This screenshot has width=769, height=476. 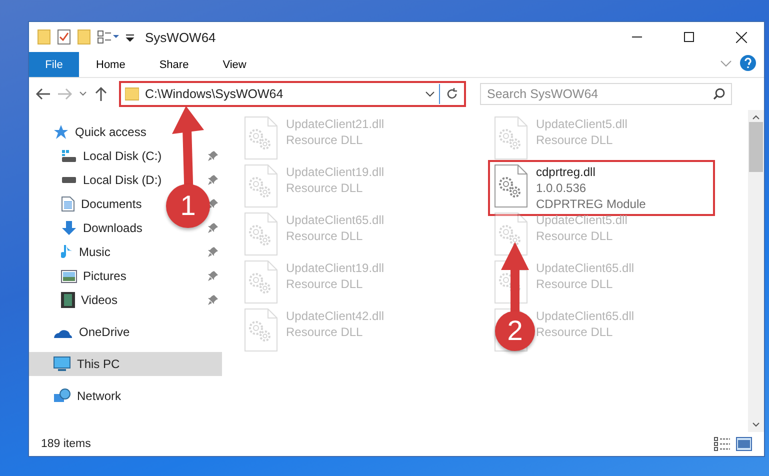 What do you see at coordinates (601, 188) in the screenshot?
I see `selection-frame: cdprtreg.dll 1.0.0.536 CDPRTREG Module` at bounding box center [601, 188].